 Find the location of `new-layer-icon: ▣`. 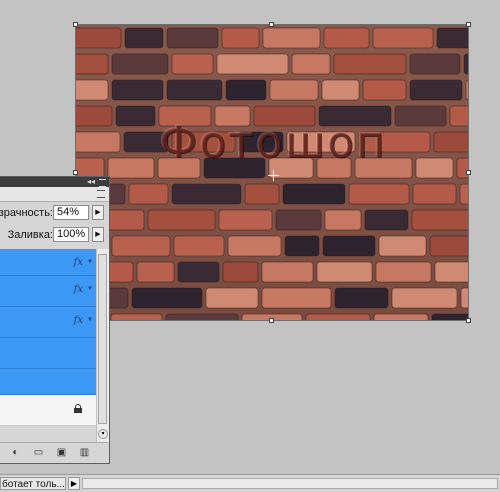

new-layer-icon: ▣ is located at coordinates (61, 452).